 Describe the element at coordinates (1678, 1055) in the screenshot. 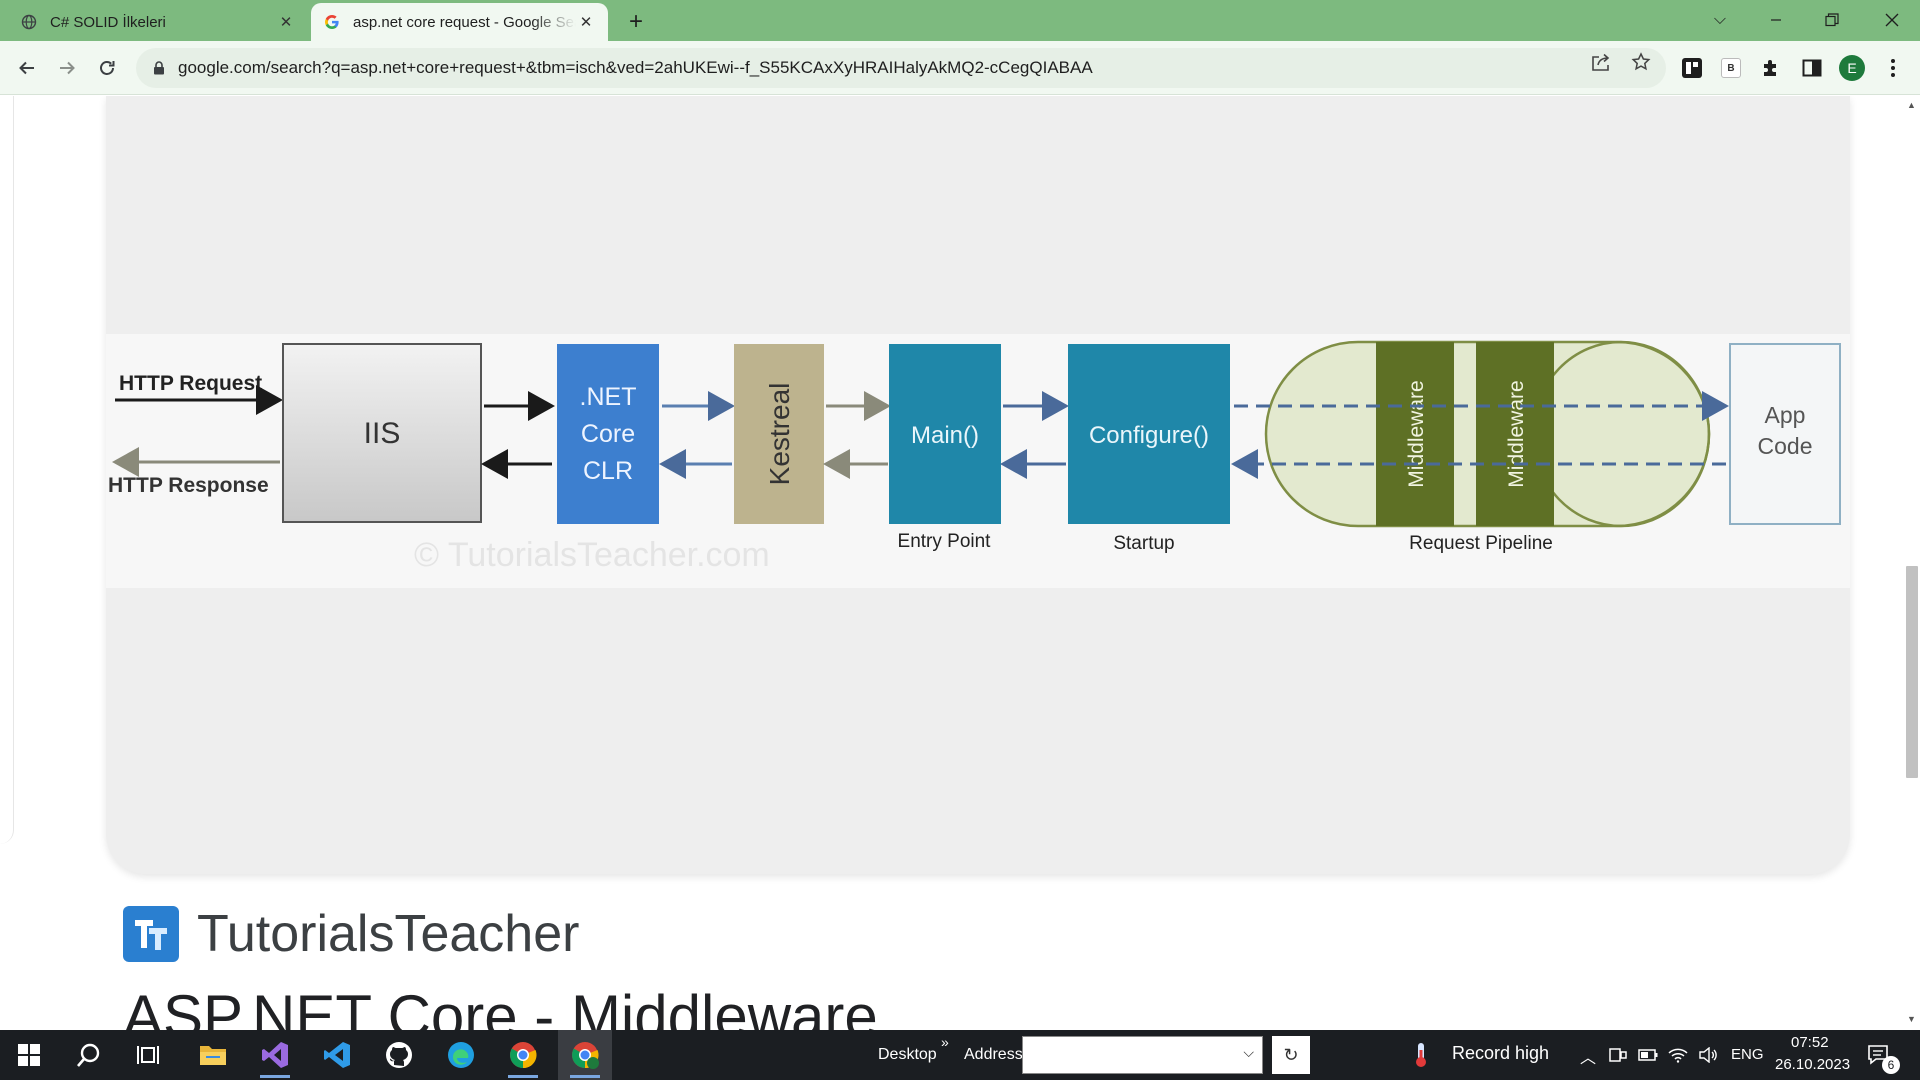

I see `wifi-icon` at that location.